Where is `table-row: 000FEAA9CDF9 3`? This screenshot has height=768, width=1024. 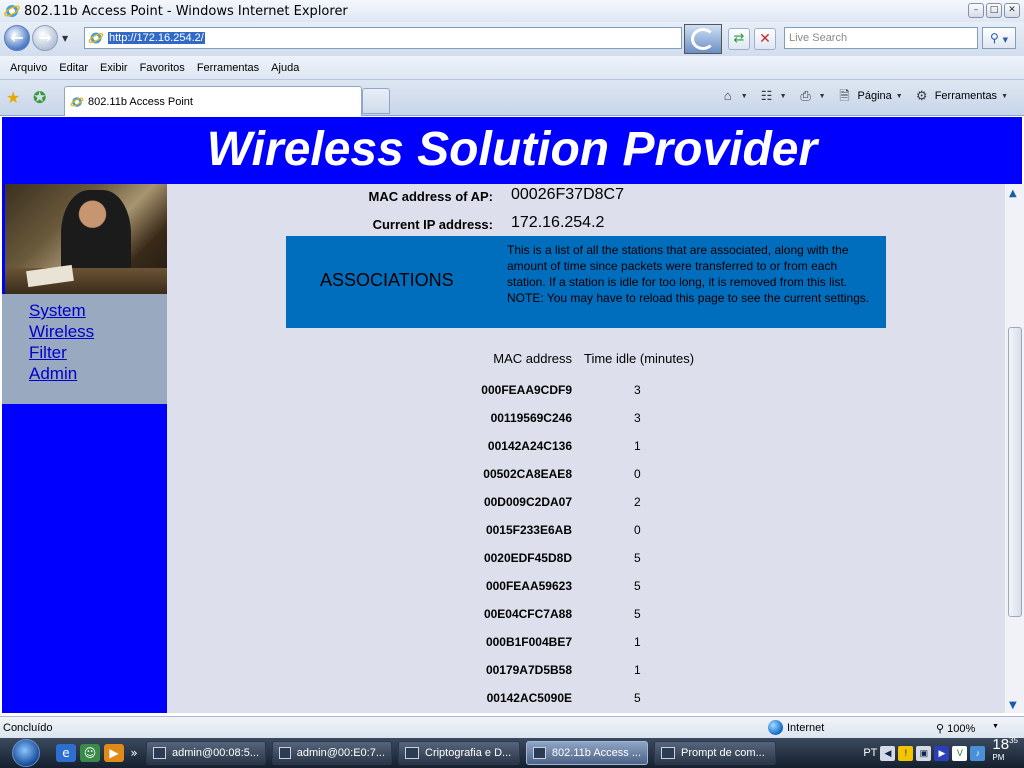 table-row: 000FEAA9CDF9 3 is located at coordinates (585, 391).